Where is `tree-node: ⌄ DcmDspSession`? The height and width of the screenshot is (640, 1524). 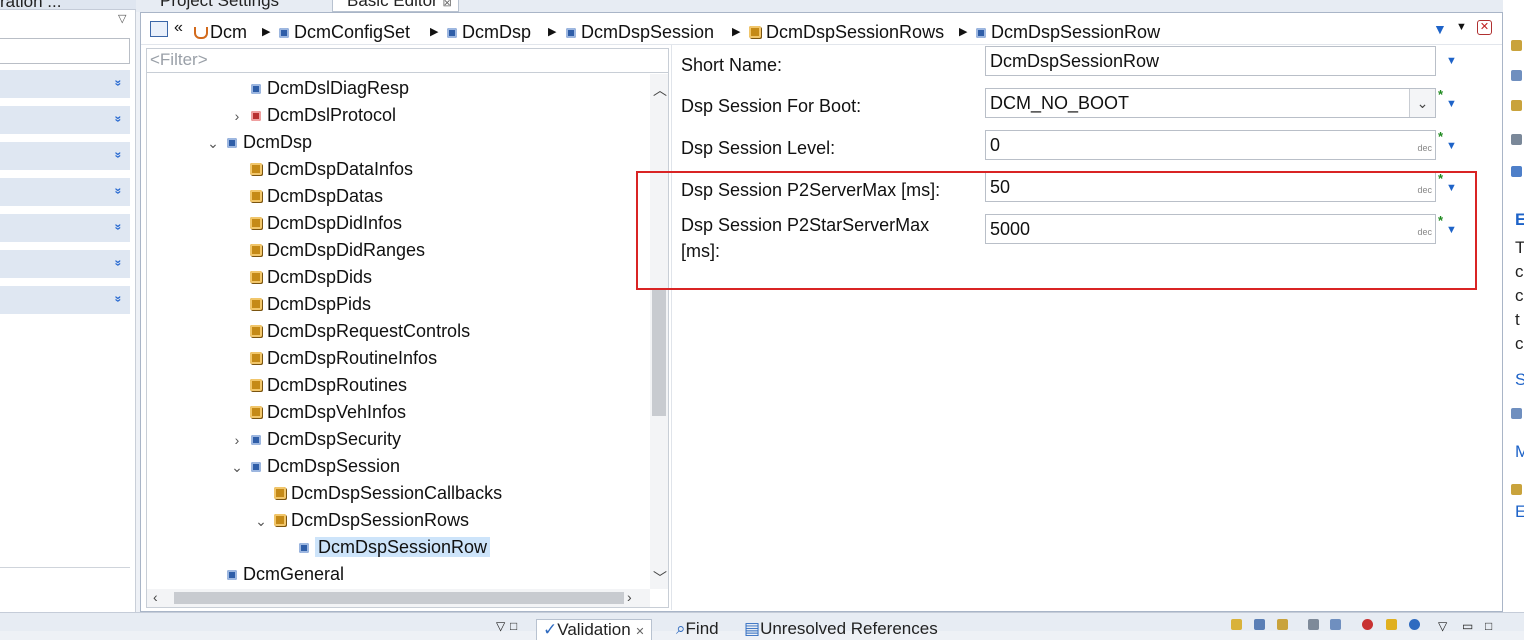 tree-node: ⌄ DcmDspSession is located at coordinates (314, 466).